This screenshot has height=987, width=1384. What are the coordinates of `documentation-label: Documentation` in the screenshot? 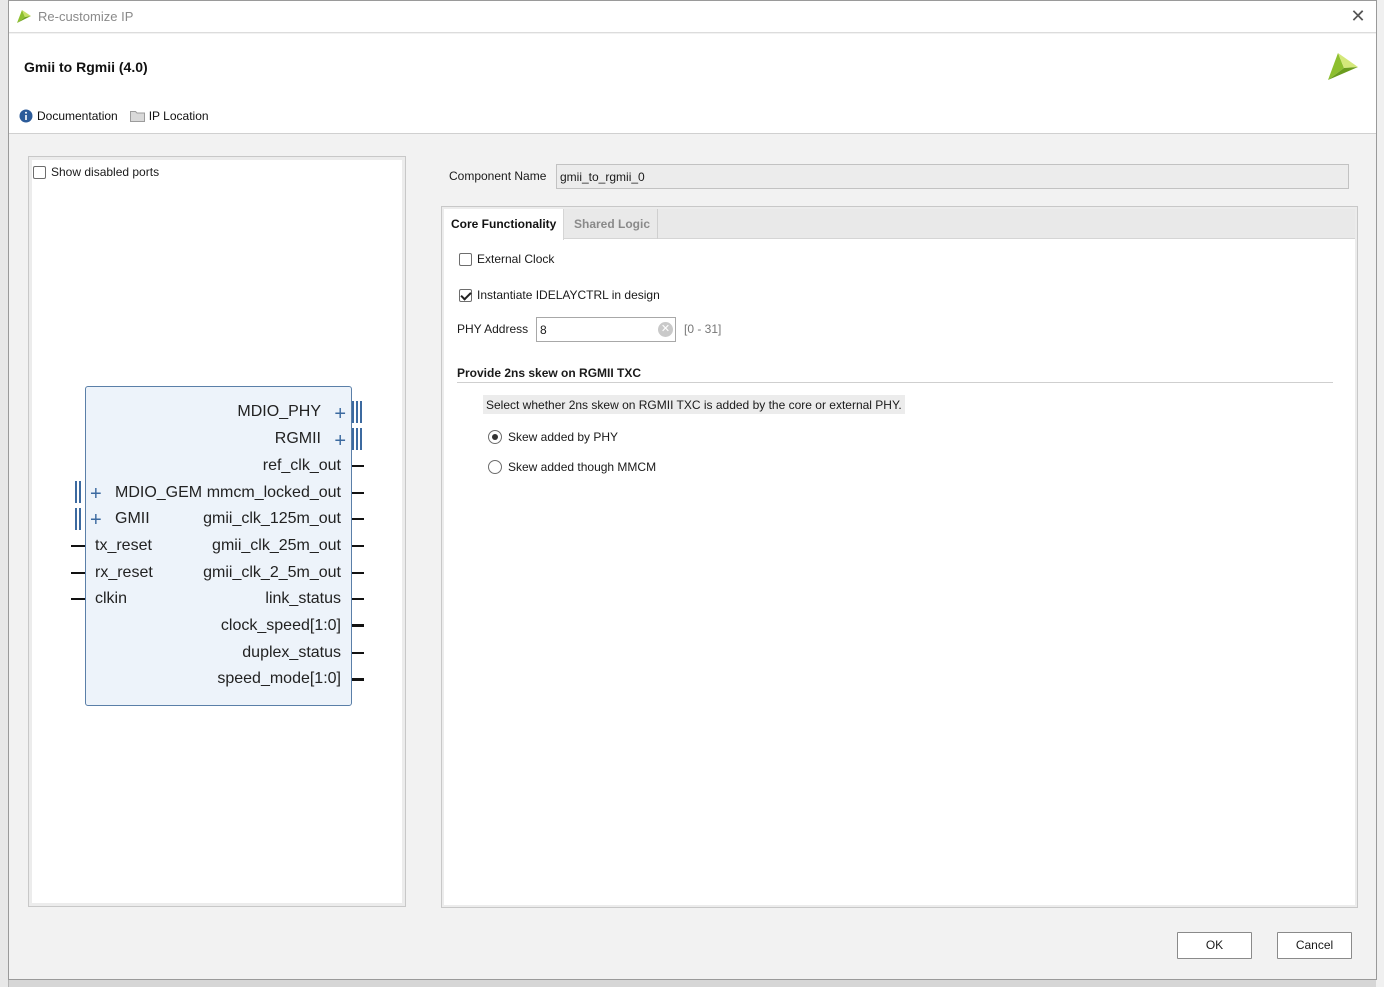 It's located at (77, 116).